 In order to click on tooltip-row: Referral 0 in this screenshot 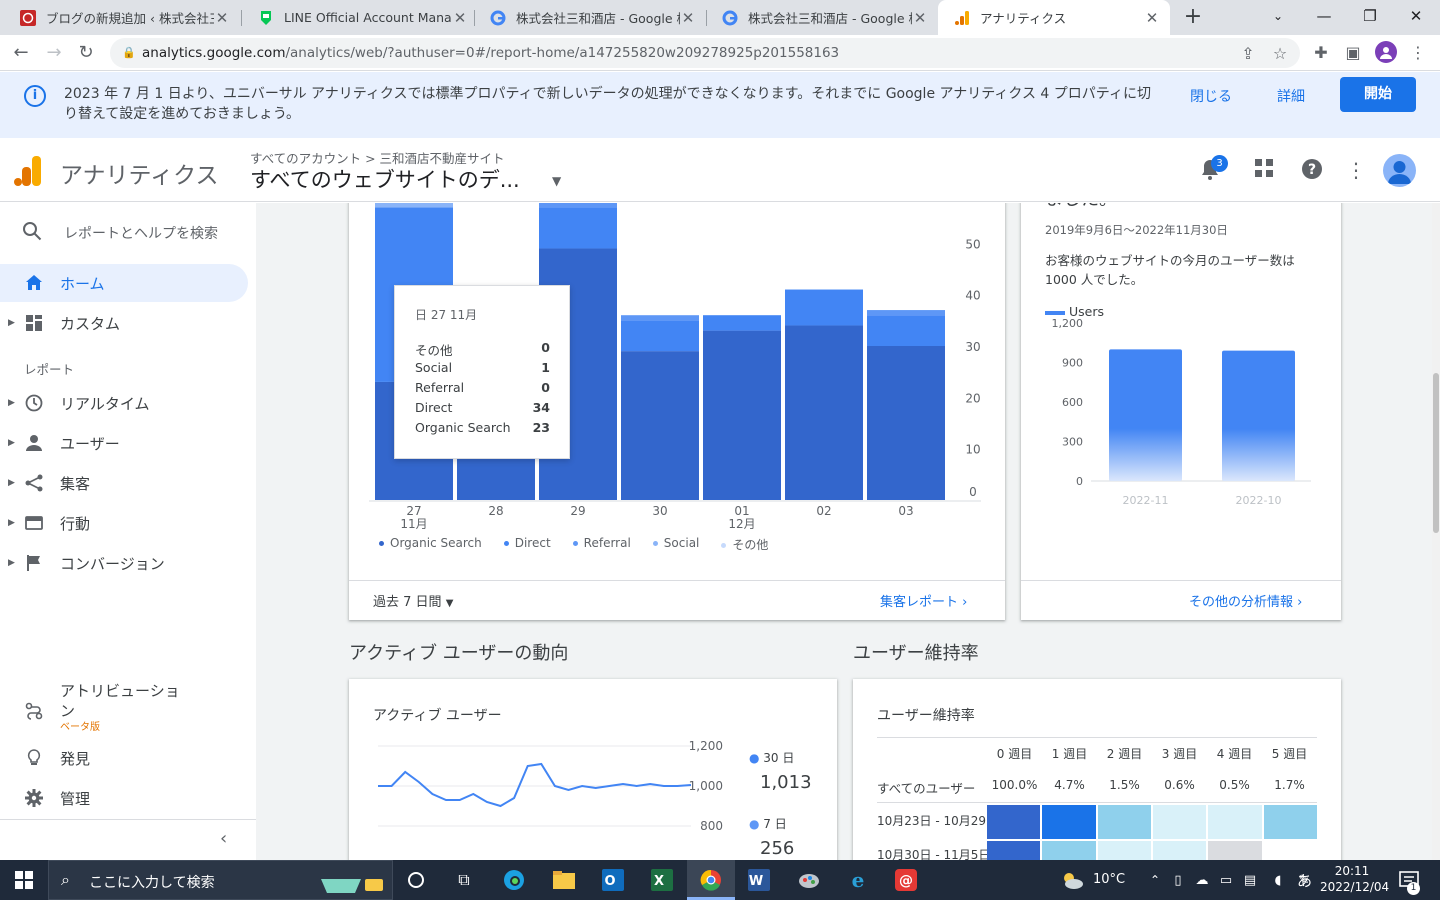, I will do `click(482, 387)`.